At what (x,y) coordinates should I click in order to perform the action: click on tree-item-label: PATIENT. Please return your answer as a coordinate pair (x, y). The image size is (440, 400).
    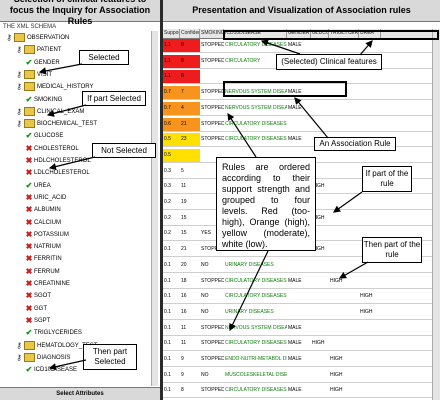
    Looking at the image, I should click on (49, 50).